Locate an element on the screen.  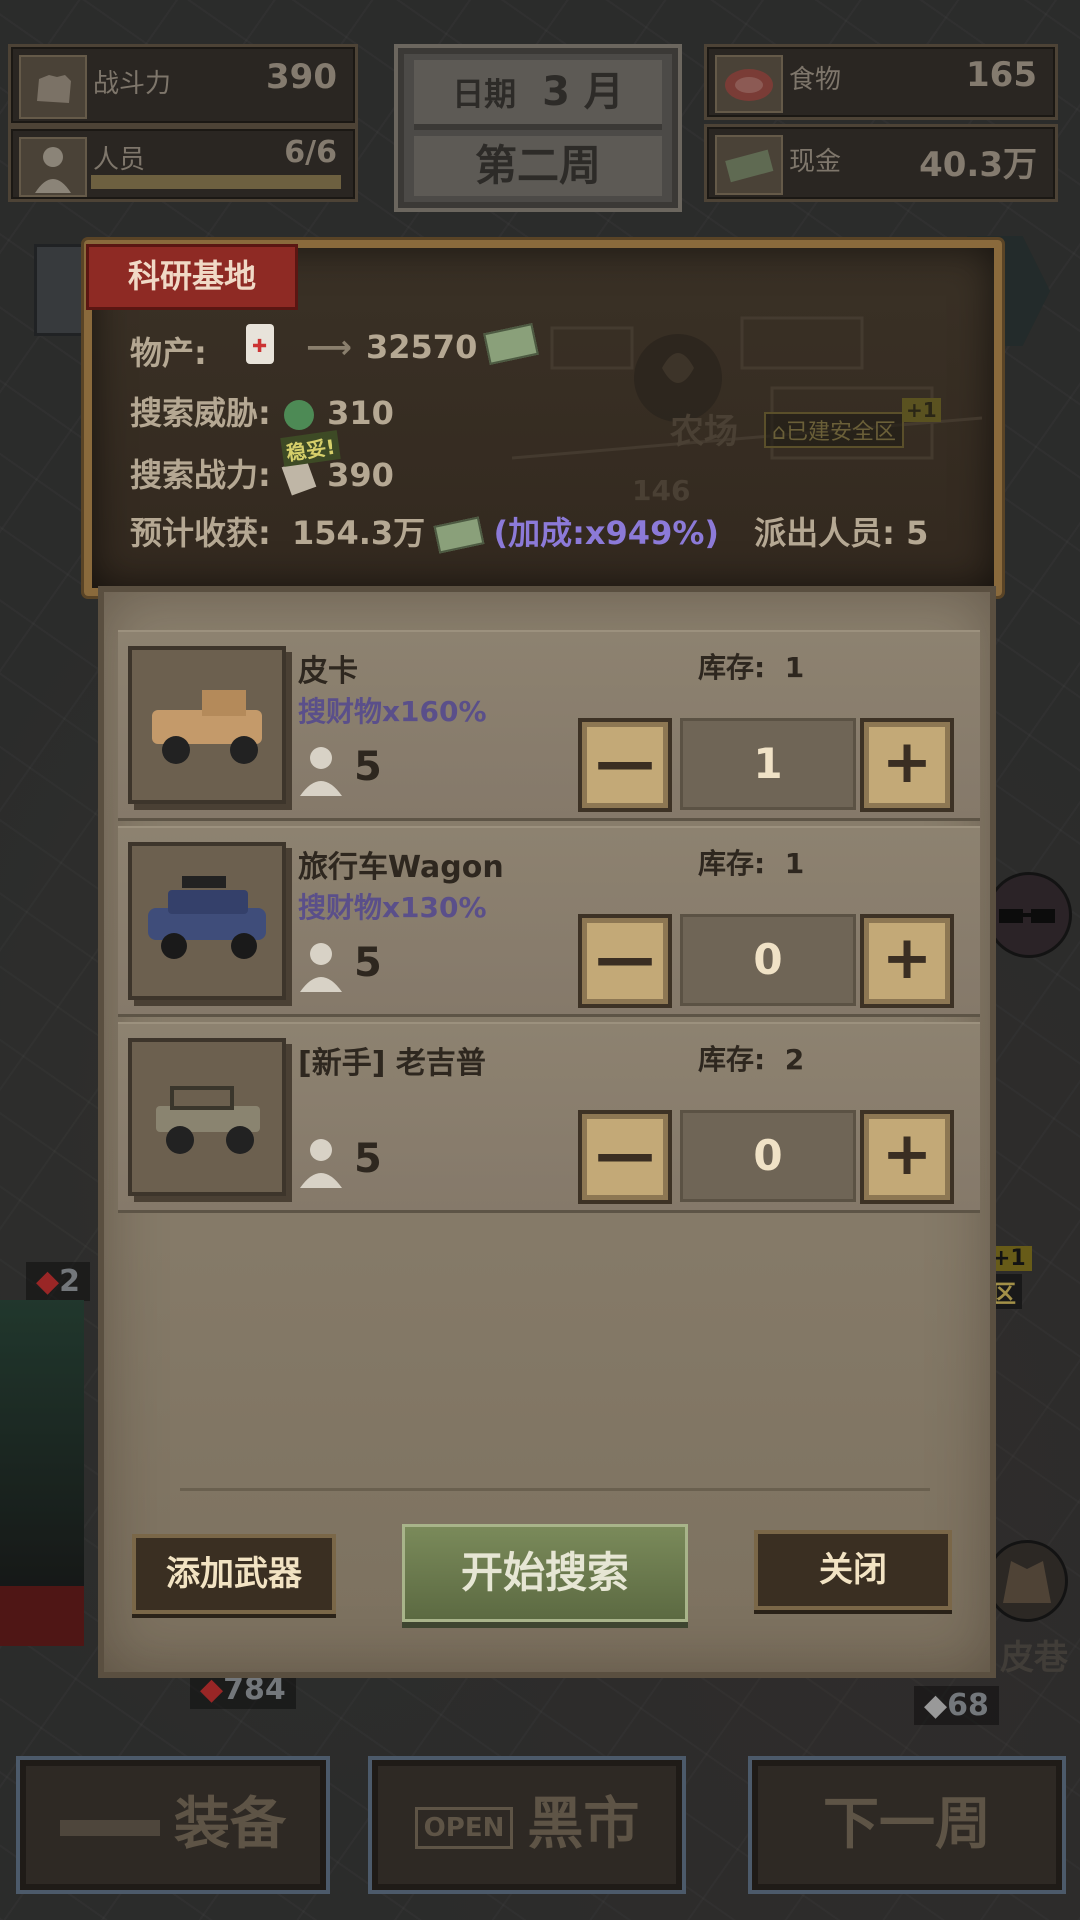
divider is located at coordinates (555, 1489).